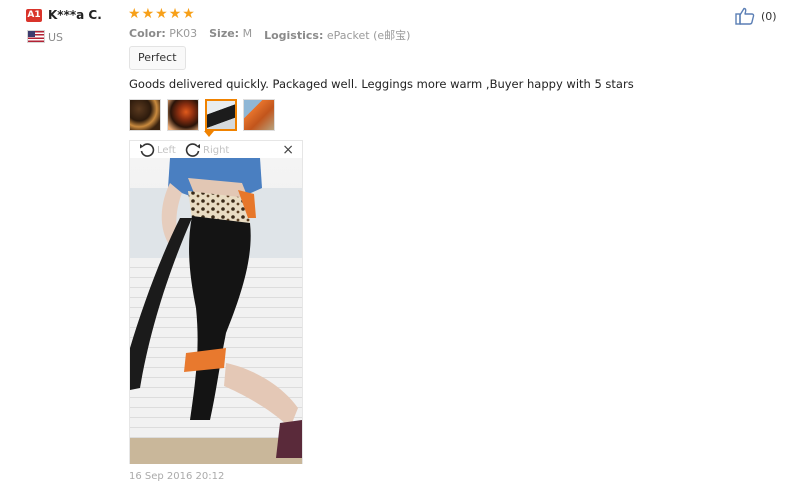 Image resolution: width=800 pixels, height=482 pixels. Describe the element at coordinates (183, 33) in the screenshot. I see `color-value: PK03` at that location.